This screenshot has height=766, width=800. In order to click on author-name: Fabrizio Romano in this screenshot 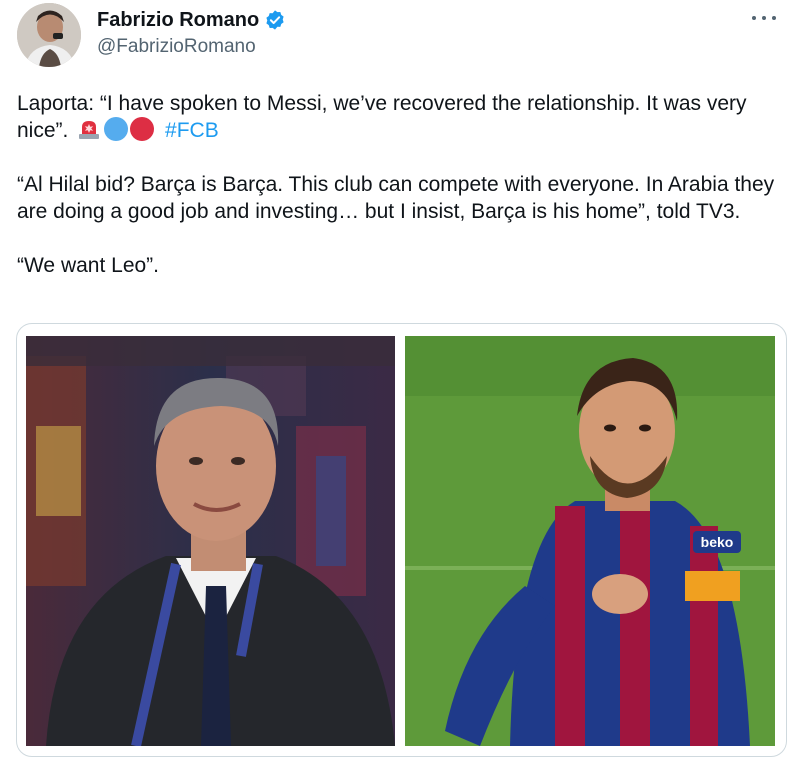, I will do `click(191, 20)`.